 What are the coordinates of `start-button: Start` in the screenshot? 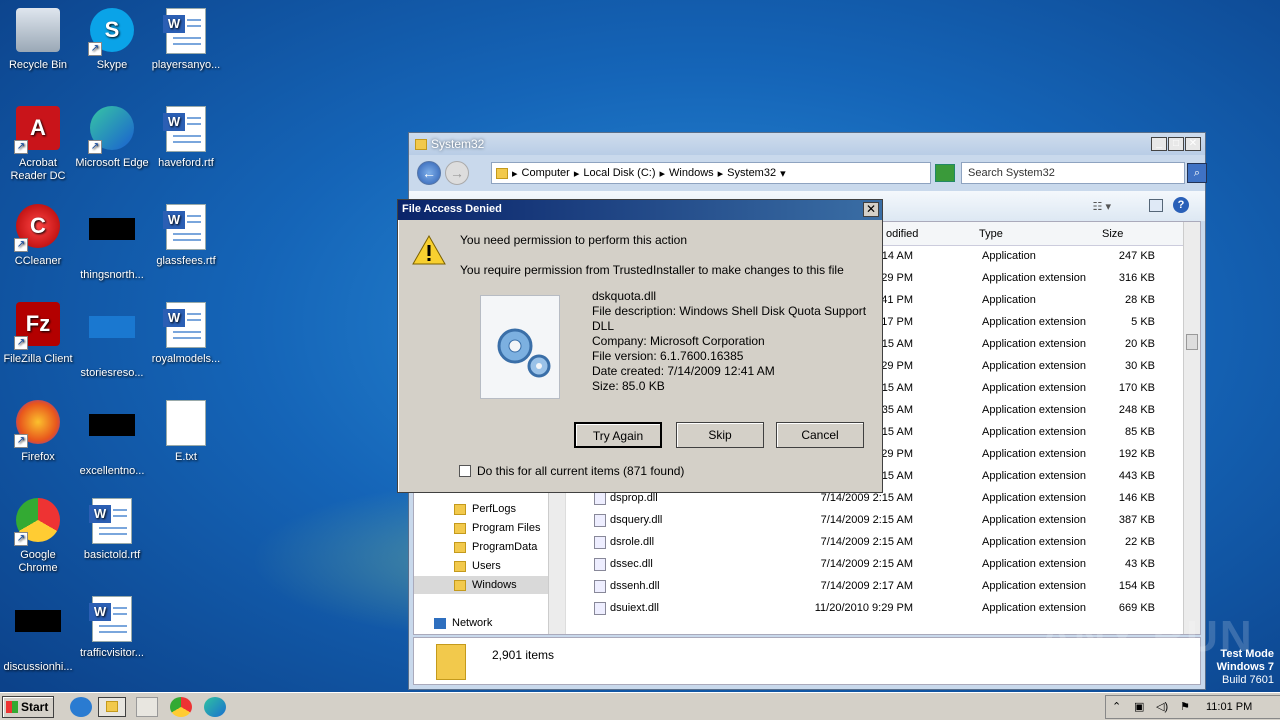 It's located at (28, 707).